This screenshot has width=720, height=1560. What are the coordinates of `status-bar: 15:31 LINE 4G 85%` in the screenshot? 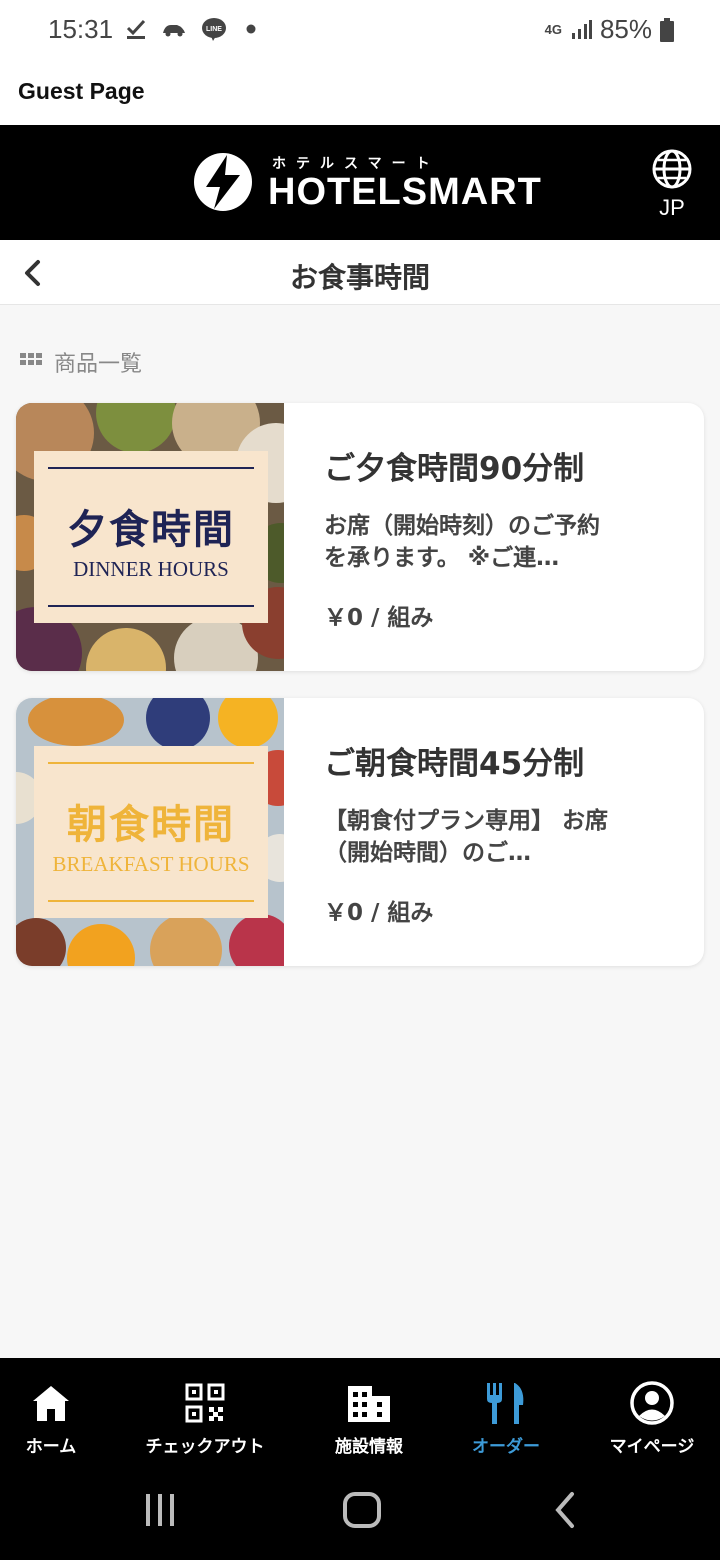 It's located at (360, 30).